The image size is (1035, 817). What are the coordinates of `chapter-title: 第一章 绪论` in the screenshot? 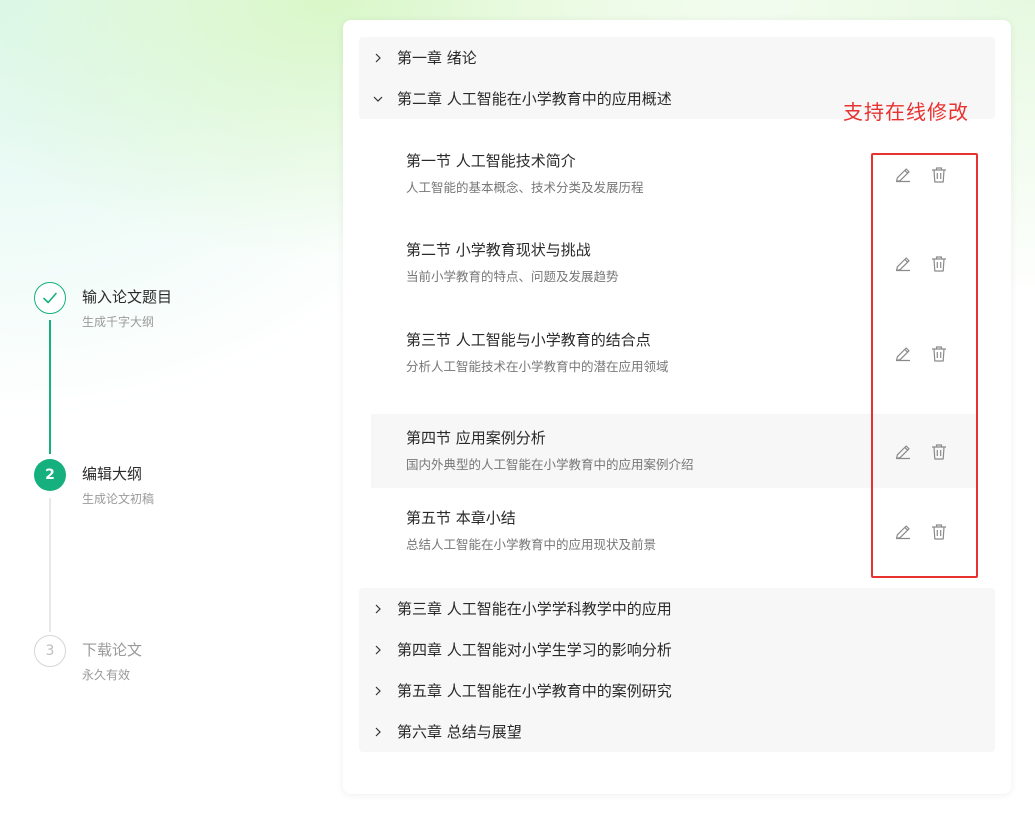 It's located at (437, 58).